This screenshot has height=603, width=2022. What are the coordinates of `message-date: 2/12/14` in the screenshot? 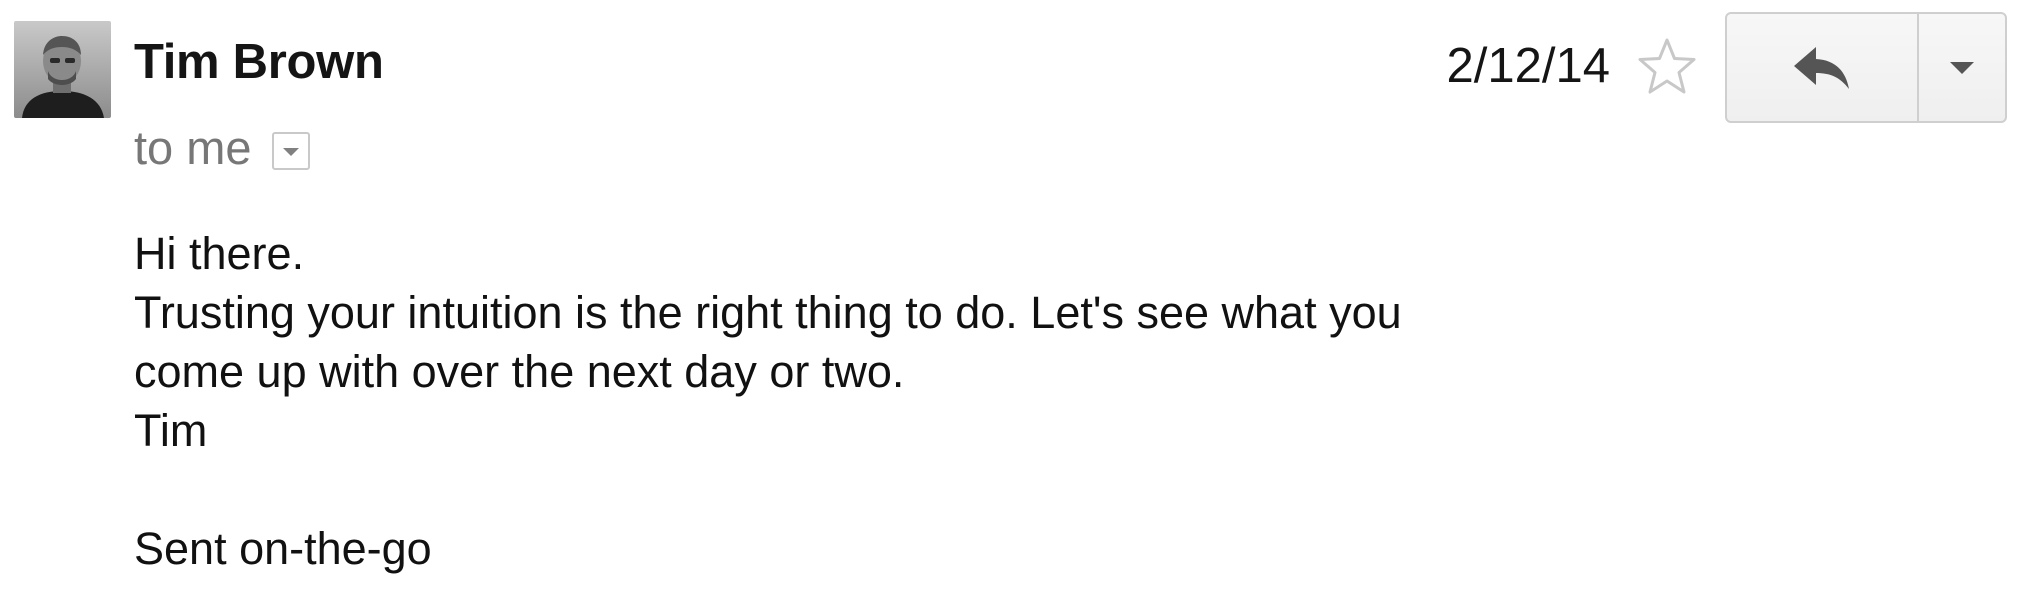 It's located at (1528, 66).